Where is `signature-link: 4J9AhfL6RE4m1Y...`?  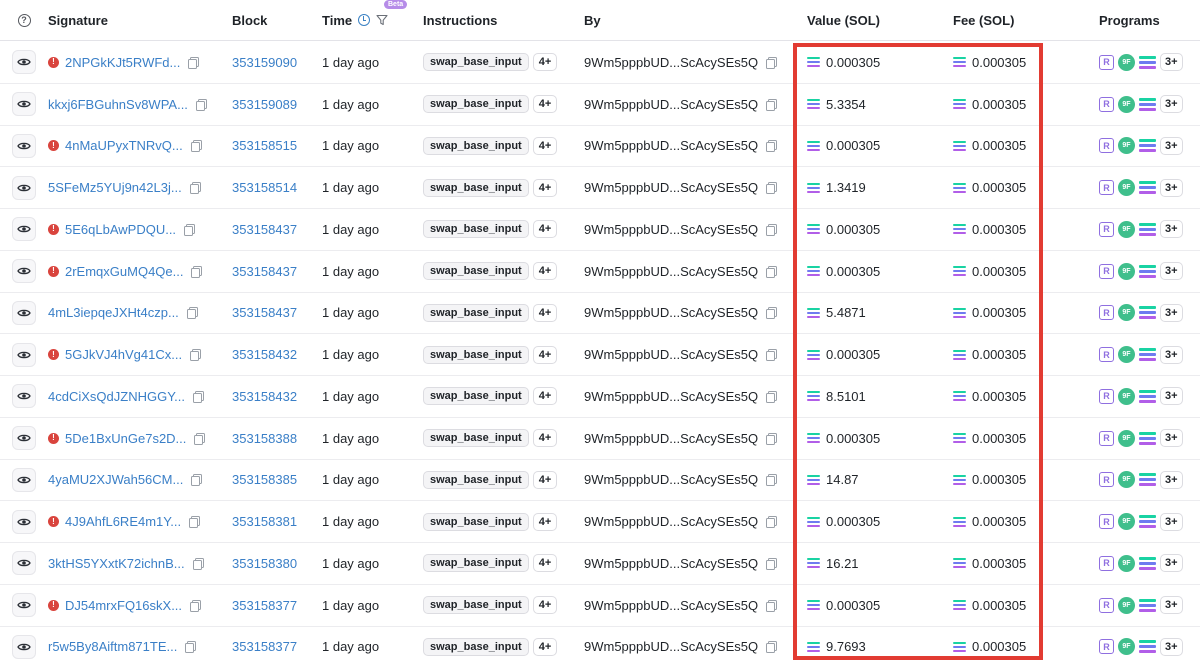 signature-link: 4J9AhfL6RE4m1Y... is located at coordinates (123, 521).